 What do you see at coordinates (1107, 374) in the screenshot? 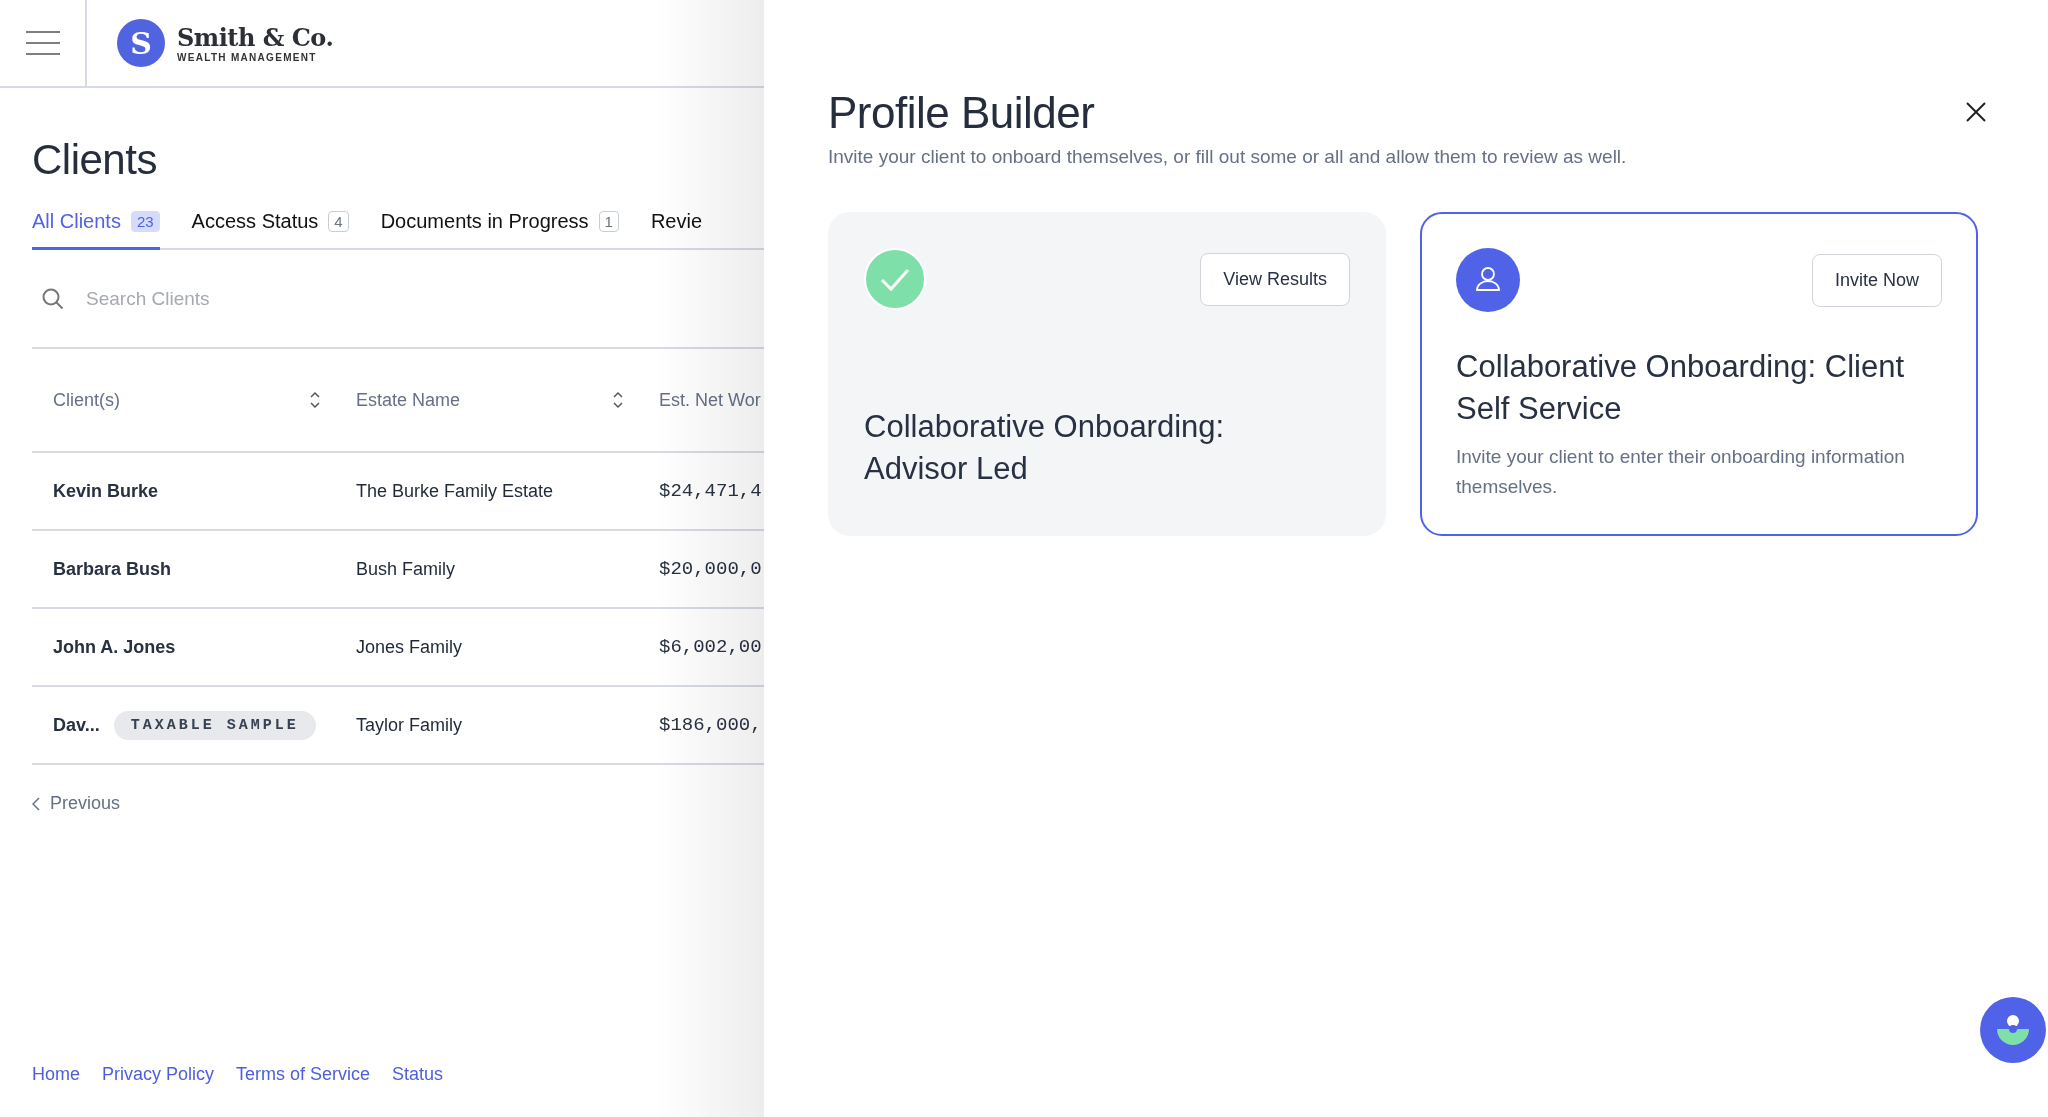
I see `option-card: View Results Collaborative Onboarding: Advisor Led` at bounding box center [1107, 374].